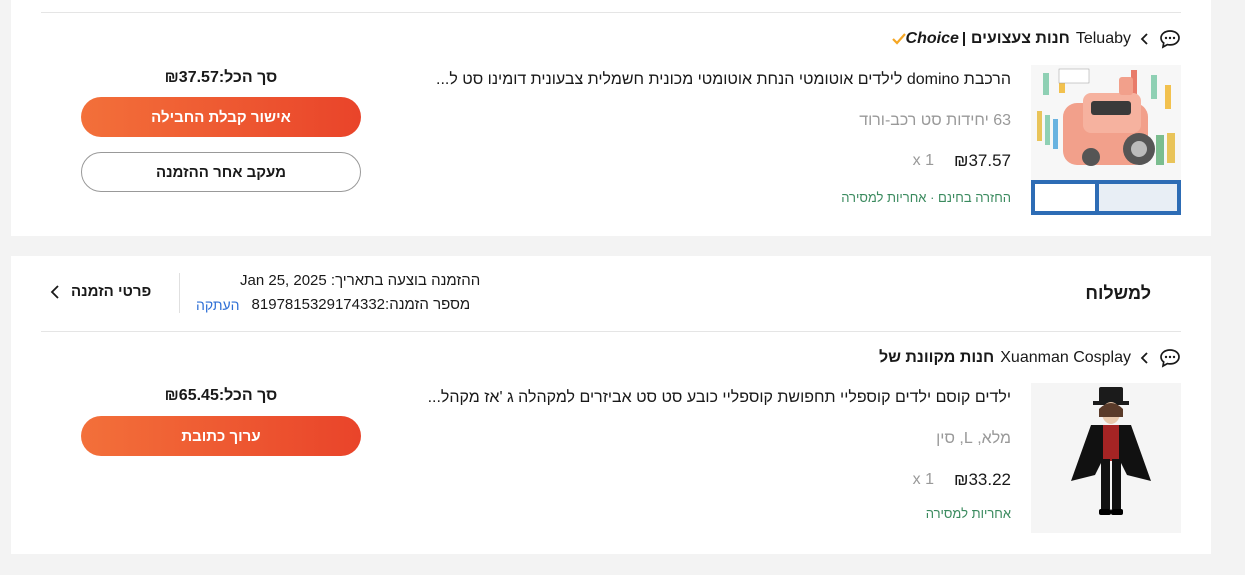  What do you see at coordinates (936, 357) in the screenshot?
I see `store-type-label: חנות מקוונת של` at bounding box center [936, 357].